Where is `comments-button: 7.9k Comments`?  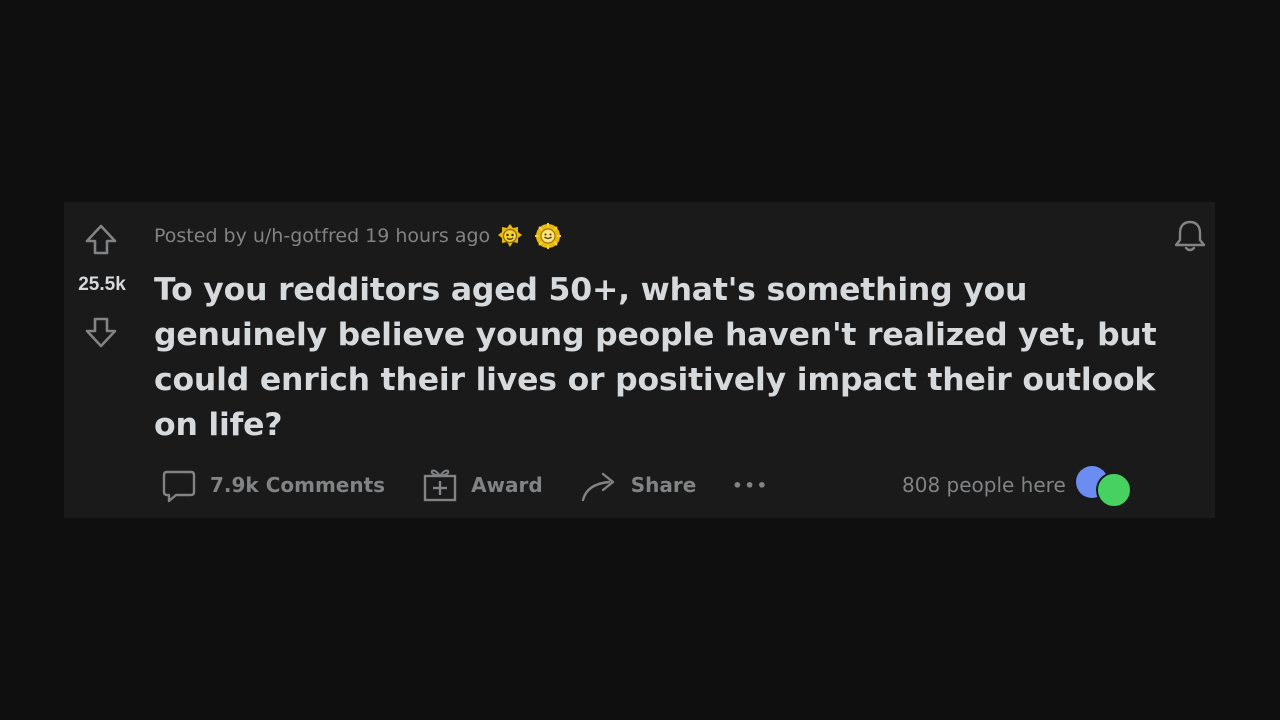
comments-button: 7.9k Comments is located at coordinates (272, 485).